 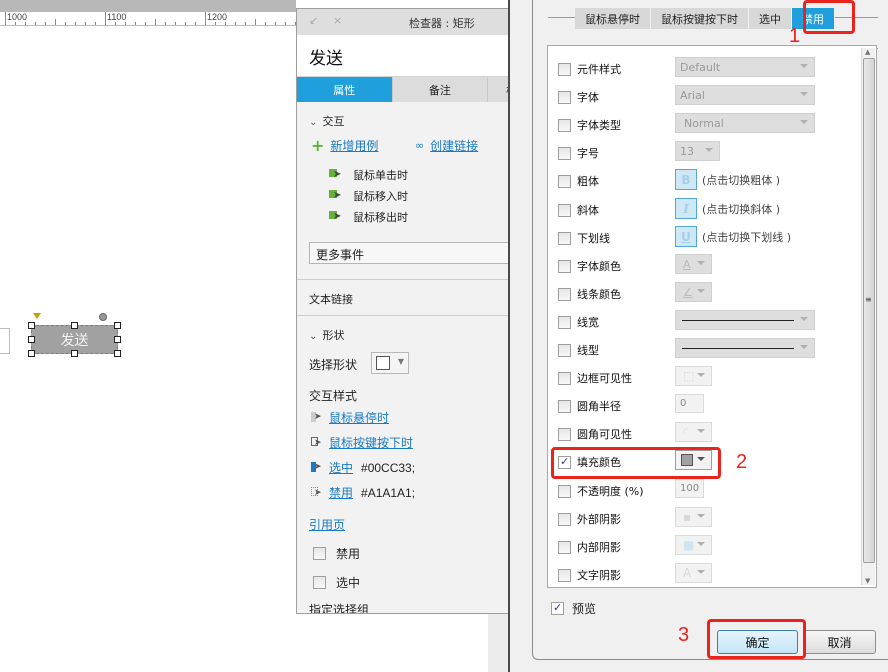 What do you see at coordinates (573, 608) in the screenshot?
I see `preview-checkbox-row: 预览` at bounding box center [573, 608].